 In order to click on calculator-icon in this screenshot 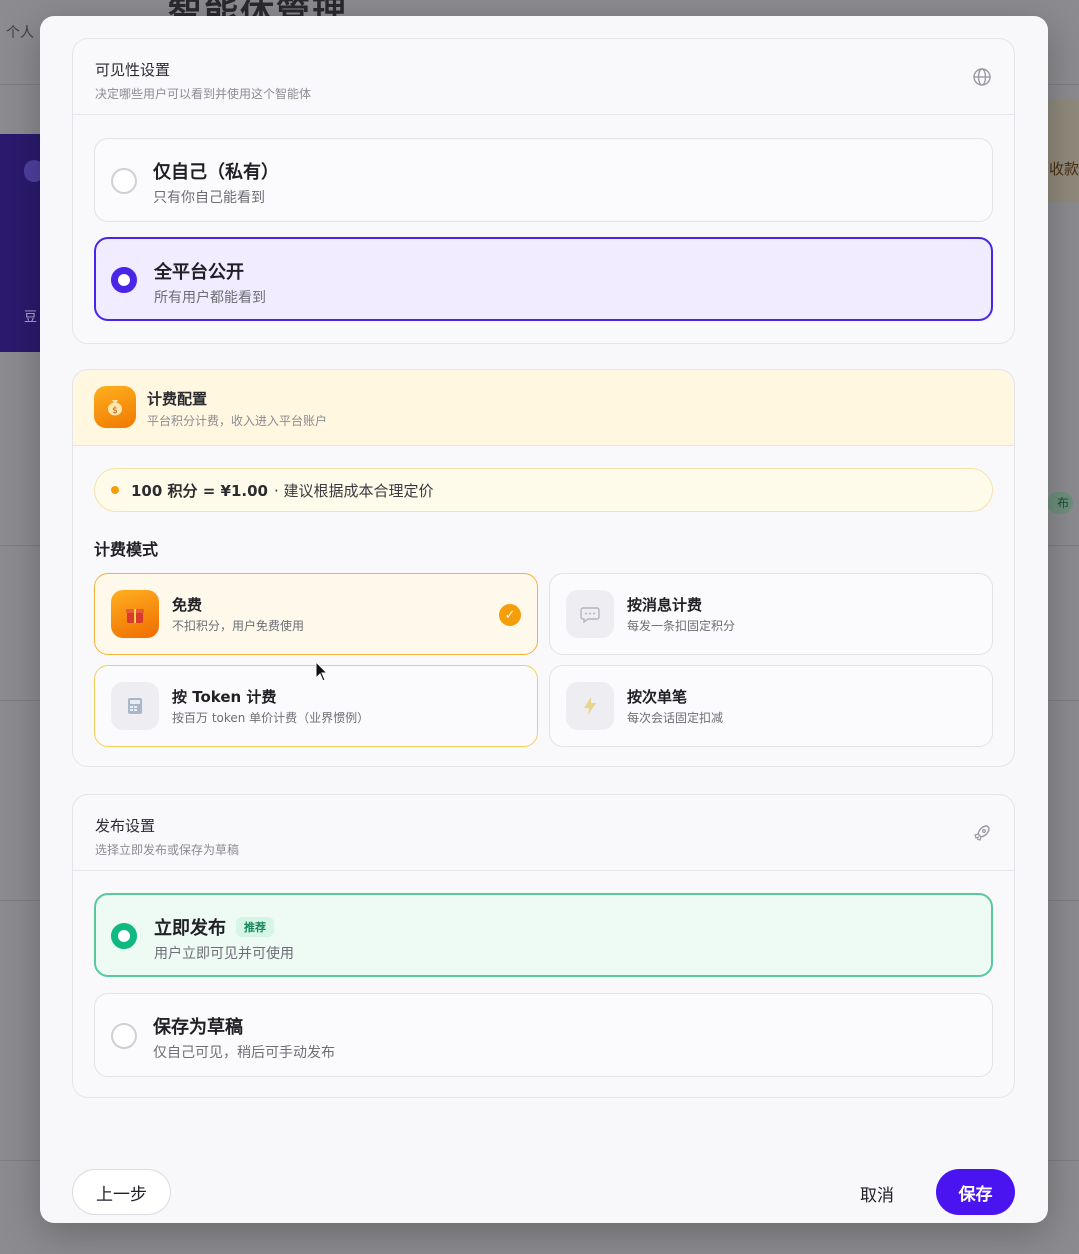, I will do `click(135, 706)`.